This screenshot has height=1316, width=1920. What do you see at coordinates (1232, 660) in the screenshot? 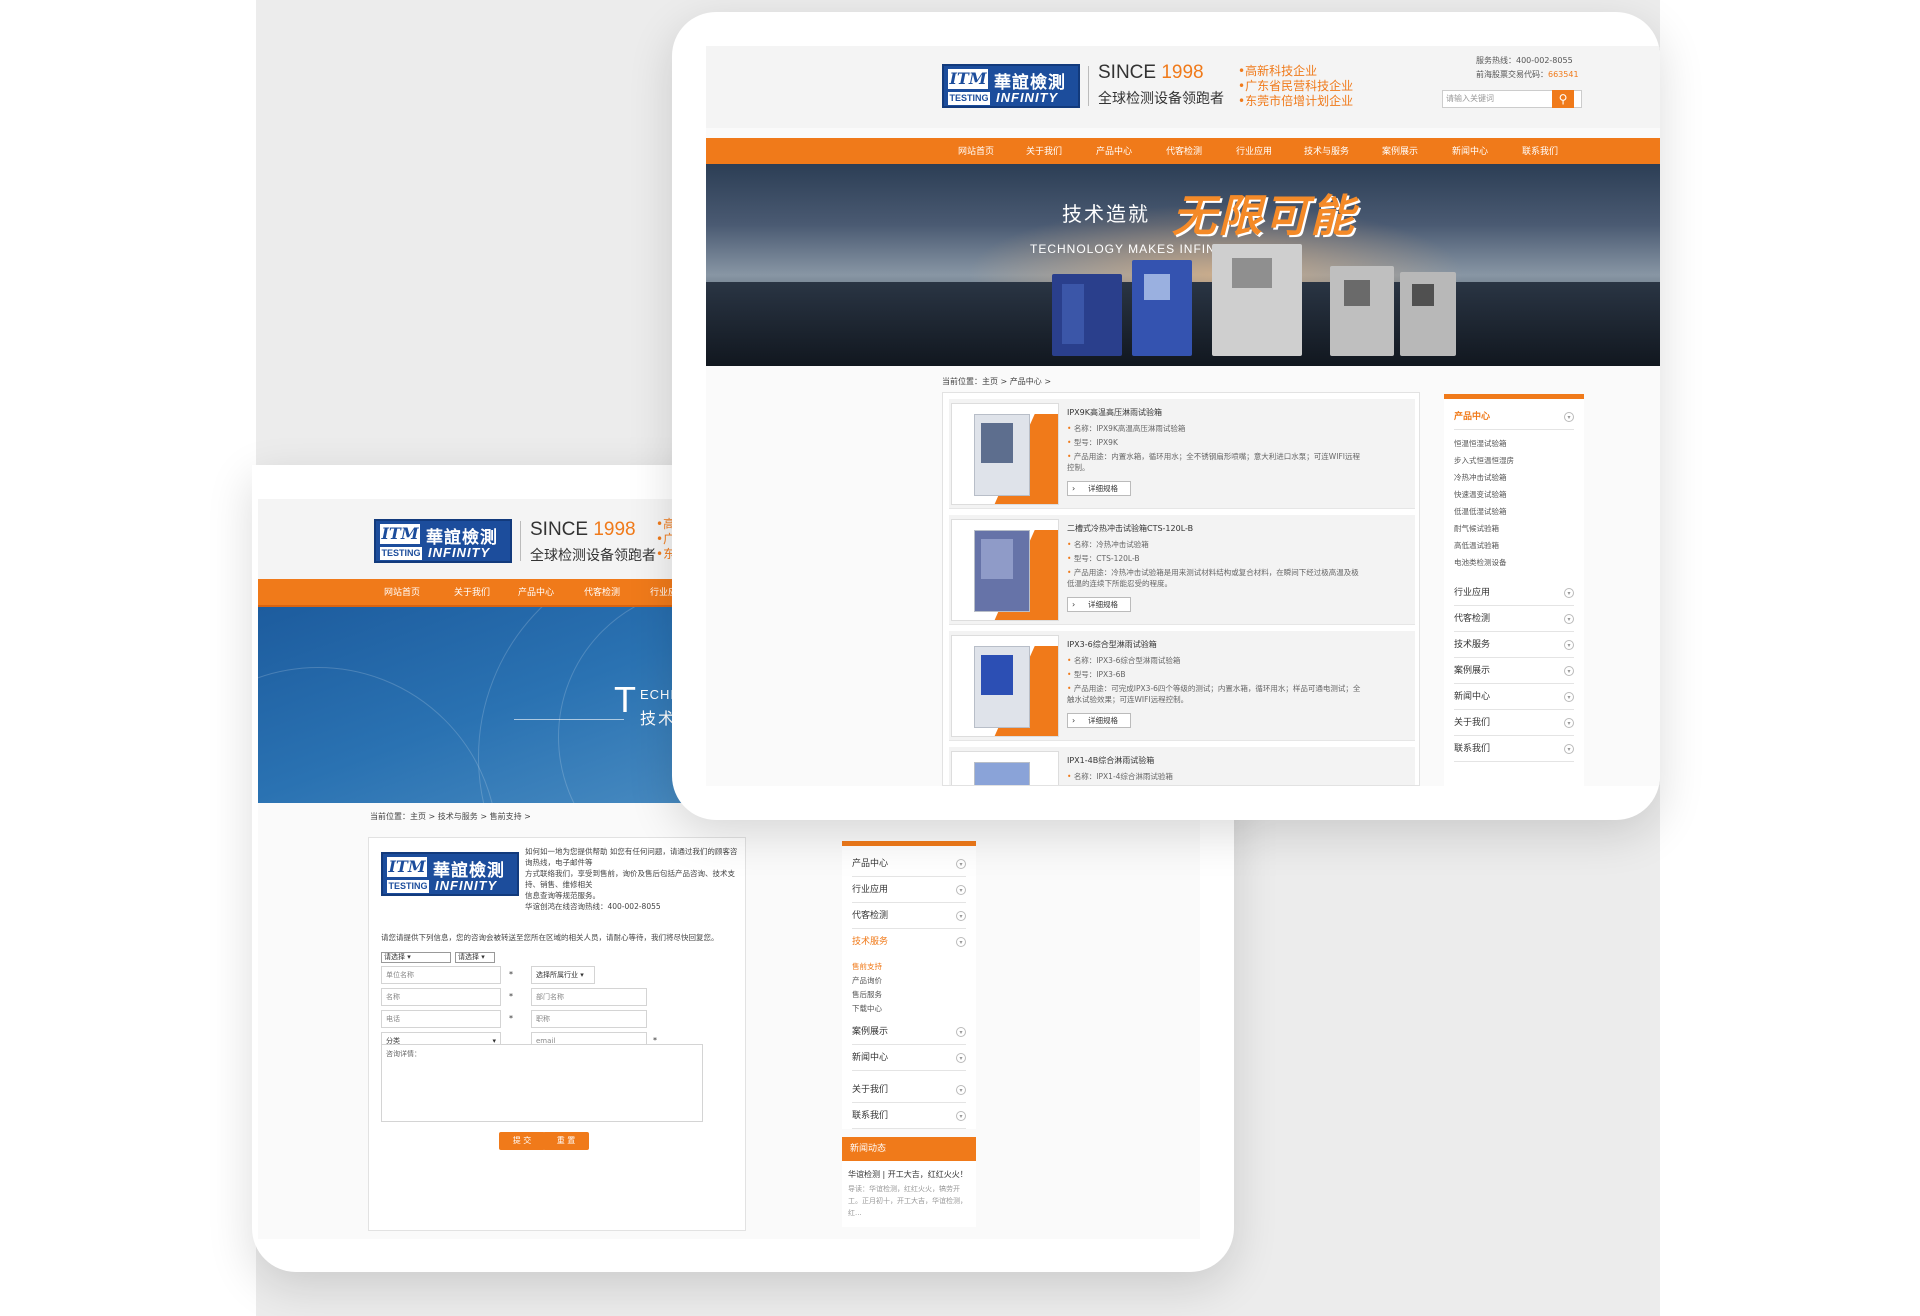
I see `product-spec: • 名称：IPX3-6综合型淋雨试验箱` at bounding box center [1232, 660].